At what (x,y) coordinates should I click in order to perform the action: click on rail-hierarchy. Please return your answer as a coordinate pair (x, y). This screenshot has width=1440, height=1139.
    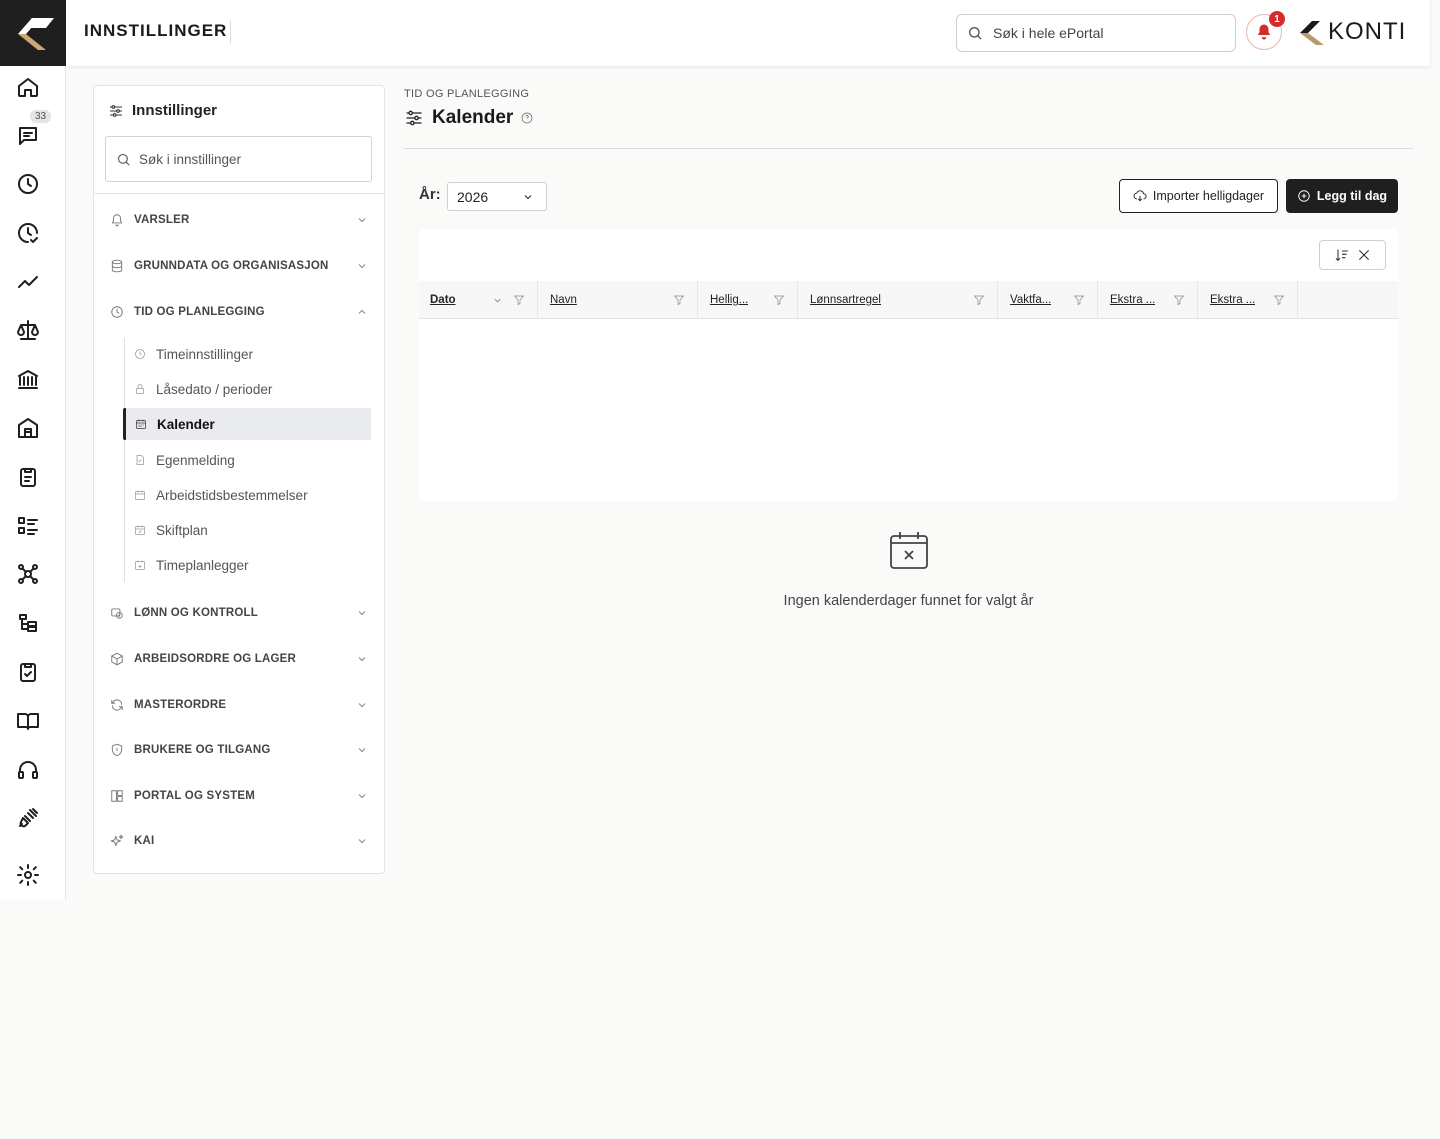
    Looking at the image, I should click on (28, 623).